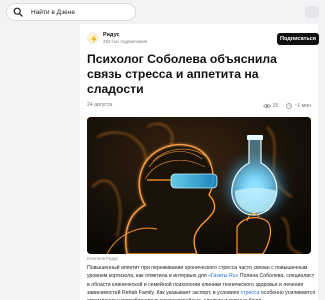 The width and height of the screenshot is (325, 300). What do you see at coordinates (100, 105) in the screenshot?
I see `article-date: 24 августа` at bounding box center [100, 105].